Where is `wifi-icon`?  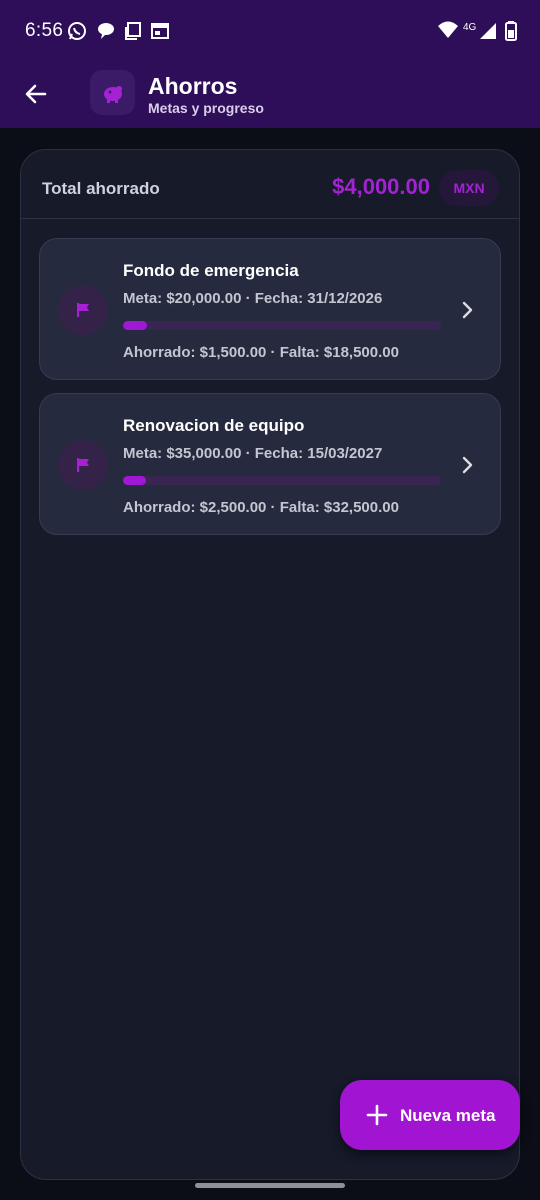
wifi-icon is located at coordinates (448, 32).